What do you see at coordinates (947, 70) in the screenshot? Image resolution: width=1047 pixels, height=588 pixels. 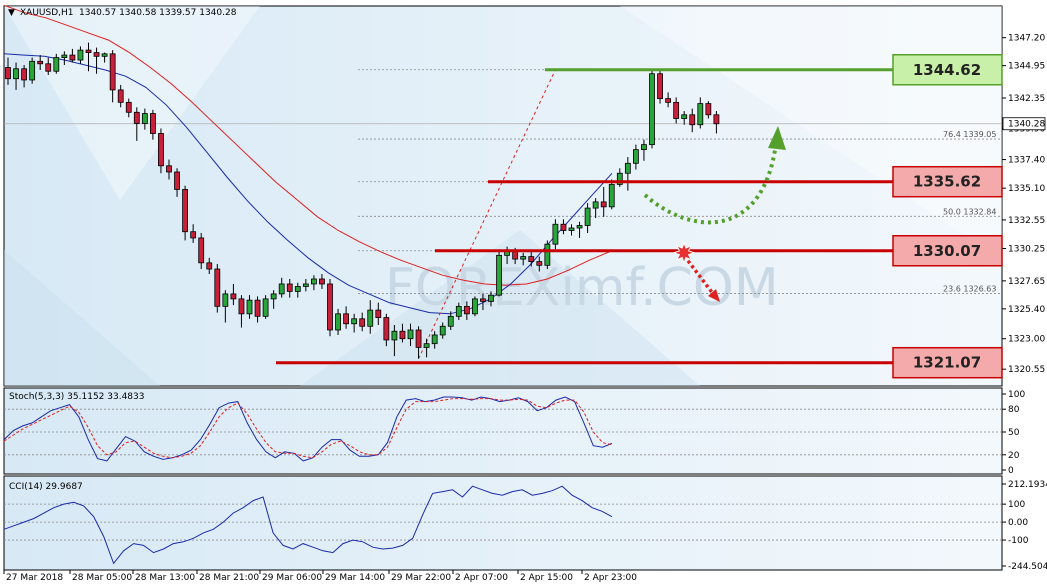 I see `level-box-label: 1344.62` at bounding box center [947, 70].